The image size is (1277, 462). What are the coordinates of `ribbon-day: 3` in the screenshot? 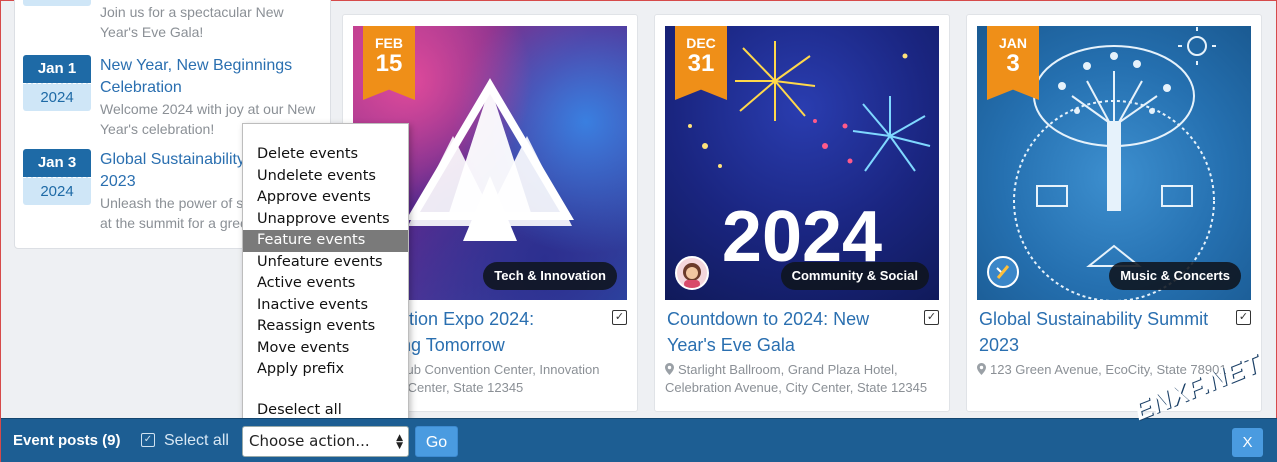 It's located at (1013, 63).